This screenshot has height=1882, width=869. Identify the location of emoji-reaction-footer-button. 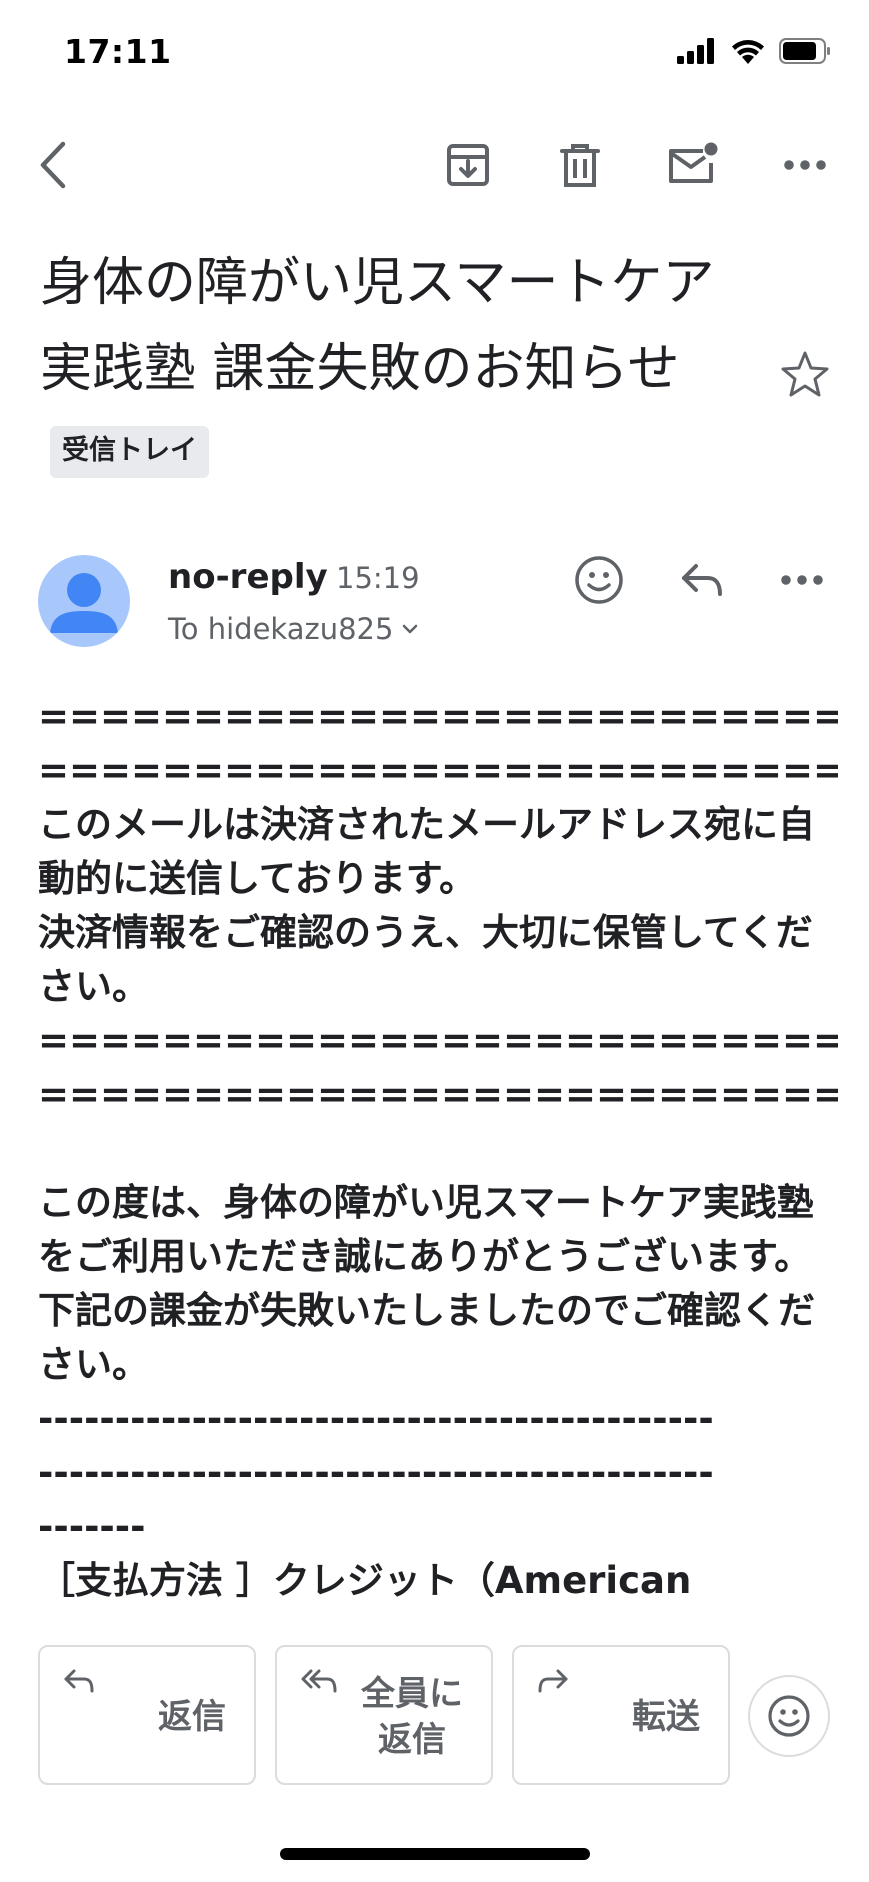
(789, 1716).